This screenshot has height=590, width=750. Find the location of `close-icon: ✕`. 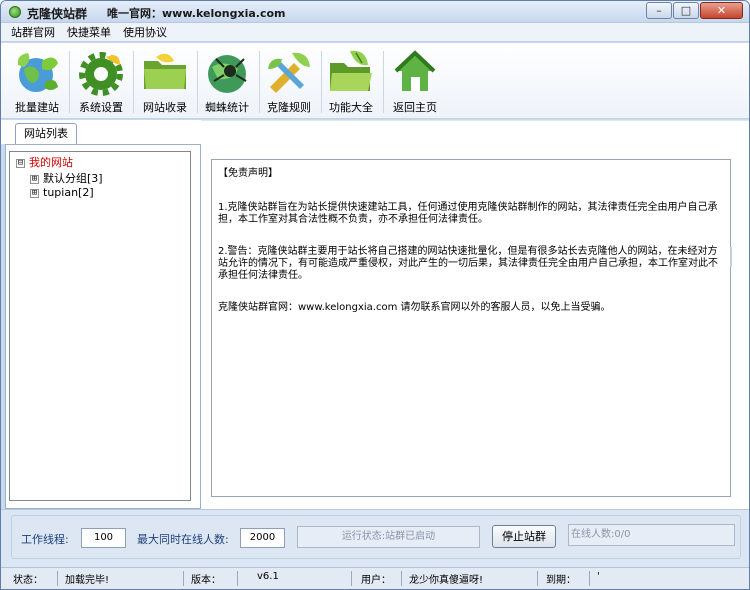

close-icon: ✕ is located at coordinates (721, 10).